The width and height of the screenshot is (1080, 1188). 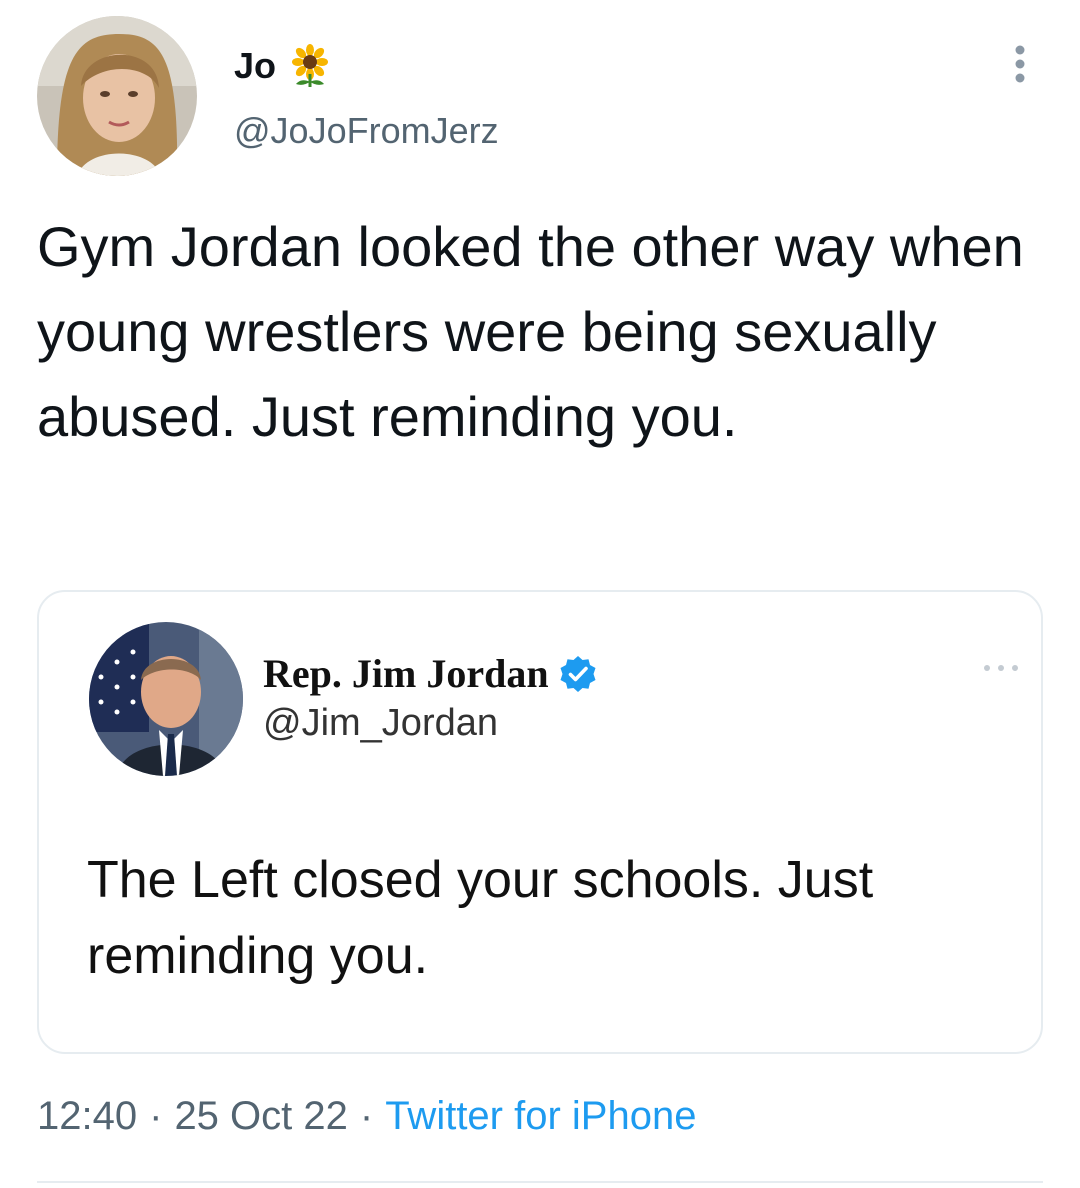 I want to click on quoted-author-handle: @Jim_Jordan, so click(x=380, y=723).